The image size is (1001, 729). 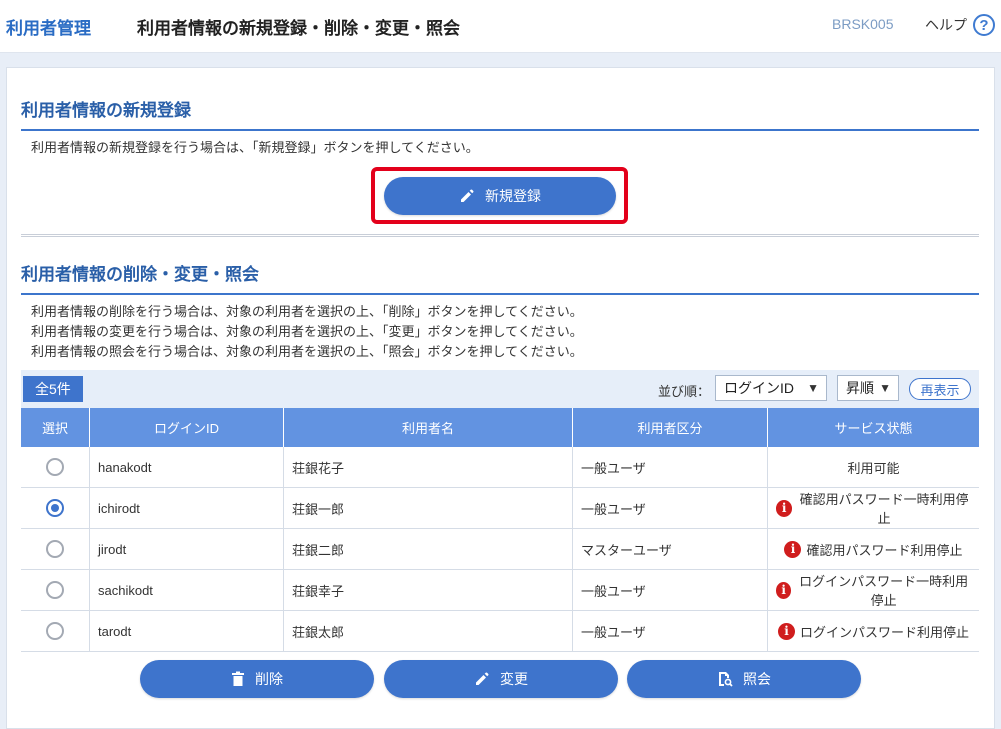 I want to click on user-name-cell: 荘銀太郎, so click(x=428, y=631).